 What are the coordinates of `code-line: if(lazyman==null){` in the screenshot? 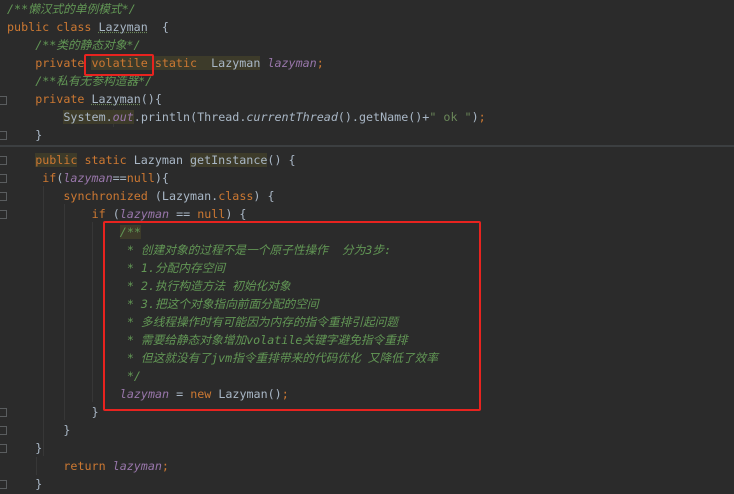 It's located at (105, 178).